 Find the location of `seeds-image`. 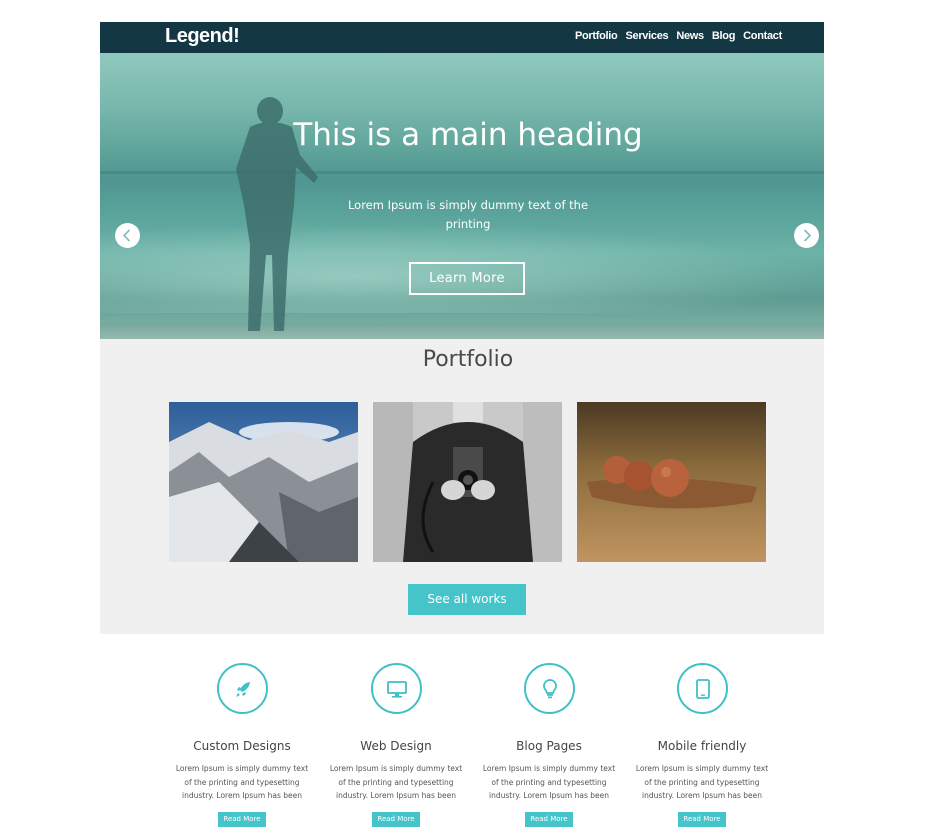

seeds-image is located at coordinates (671, 482).